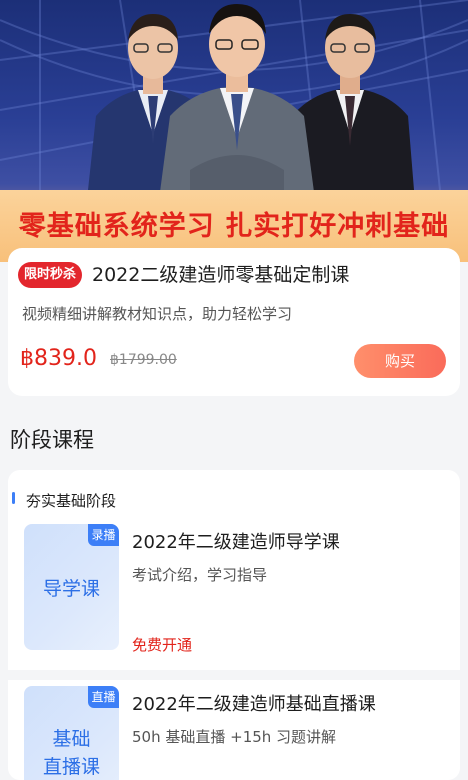 This screenshot has height=780, width=468. What do you see at coordinates (143, 360) in the screenshot?
I see `original-price: ฿1799.00` at bounding box center [143, 360].